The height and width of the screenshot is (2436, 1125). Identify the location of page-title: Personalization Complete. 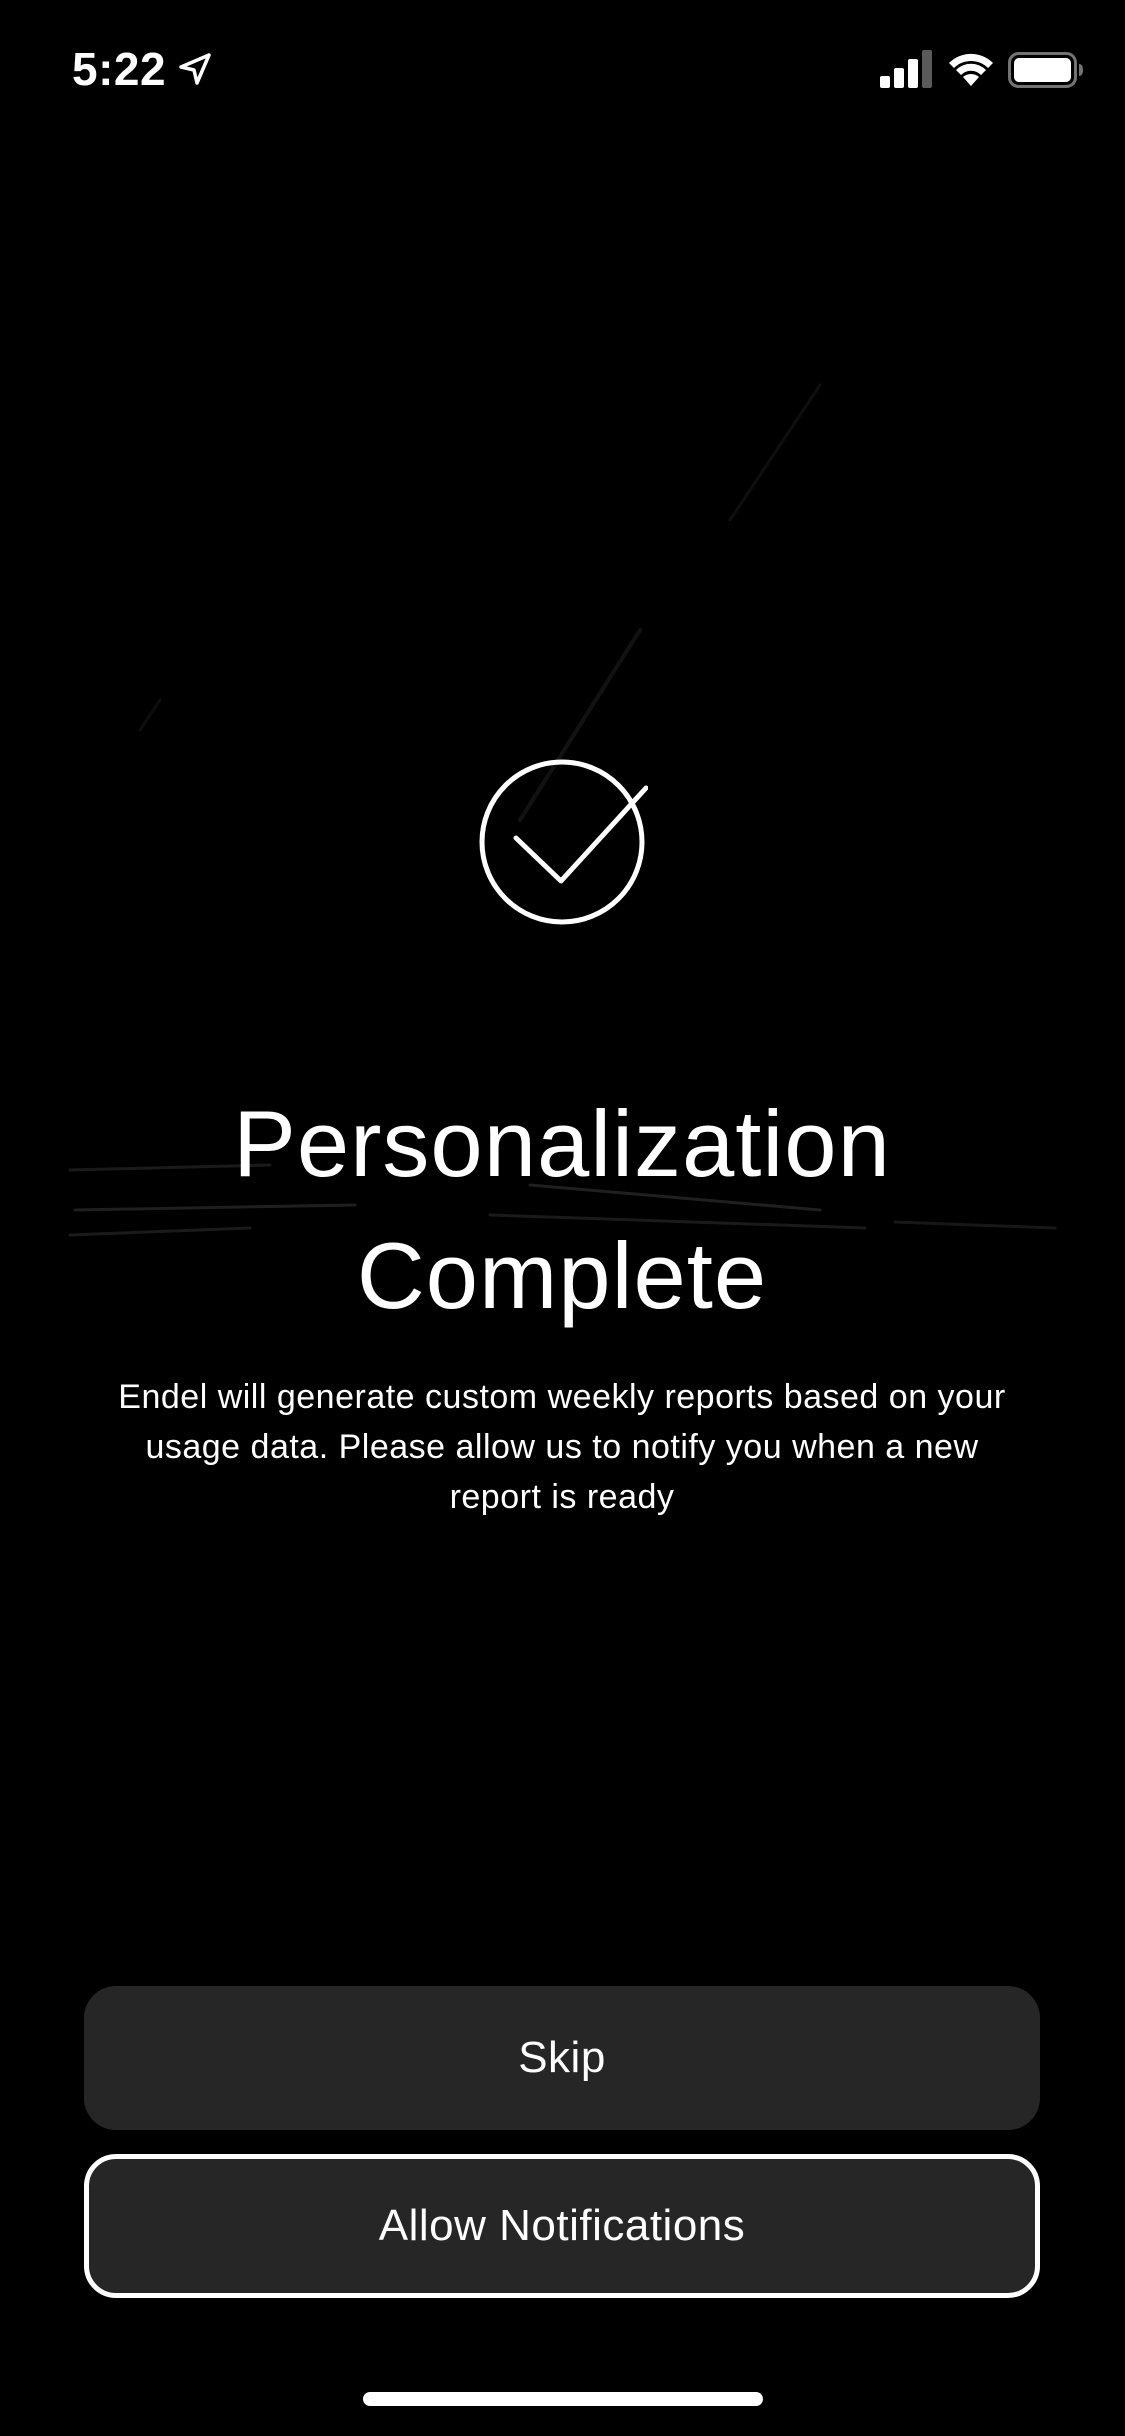
(562, 1210).